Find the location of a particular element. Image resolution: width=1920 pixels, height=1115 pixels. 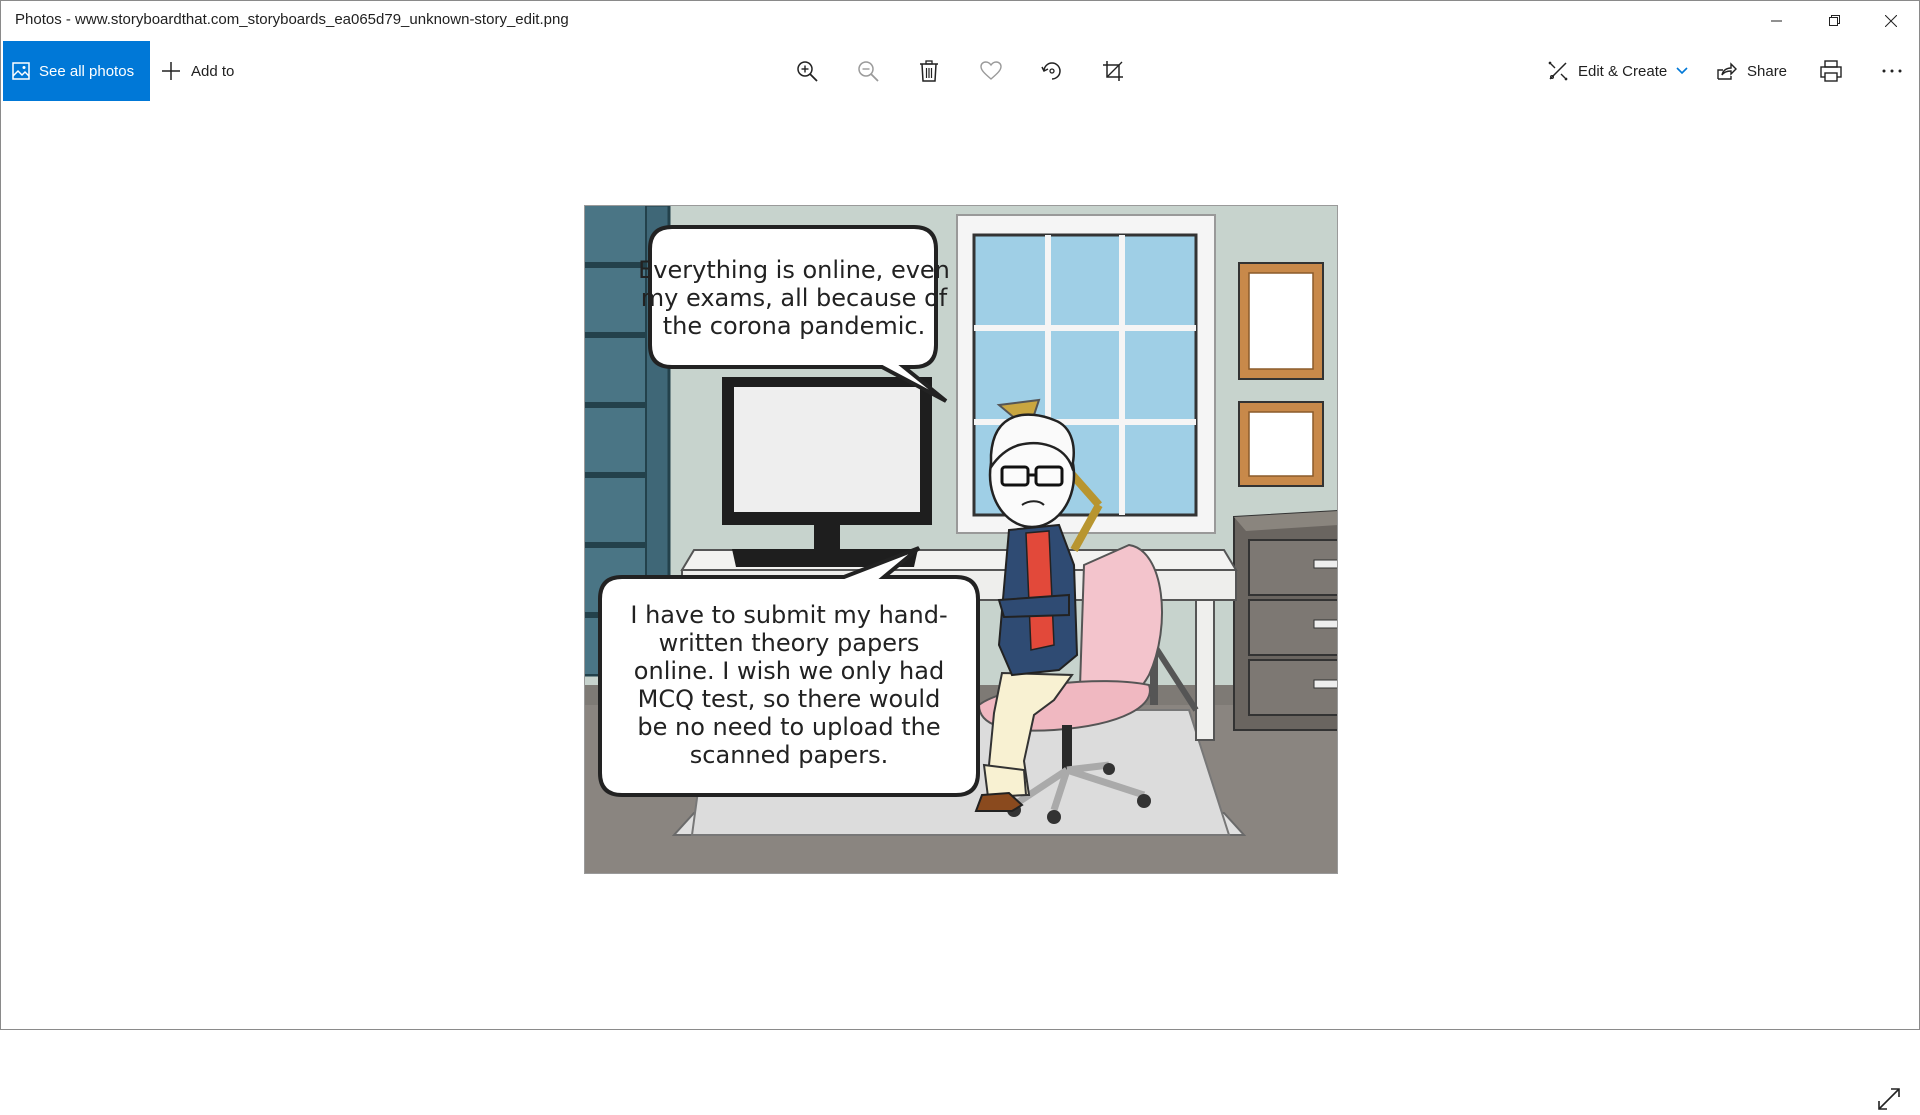

crop-button is located at coordinates (1113, 71).